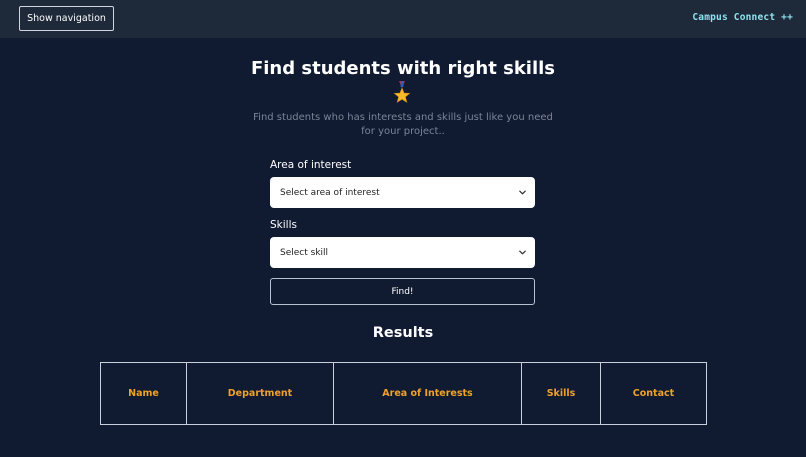  Describe the element at coordinates (66, 18) in the screenshot. I see `show-navigation-button: Show navigation` at that location.